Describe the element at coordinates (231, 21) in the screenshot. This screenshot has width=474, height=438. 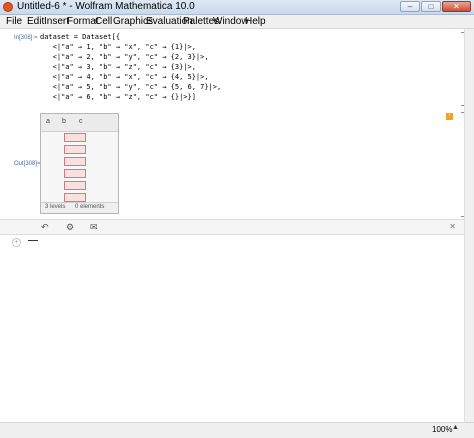
I see `menu-window: Window` at that location.